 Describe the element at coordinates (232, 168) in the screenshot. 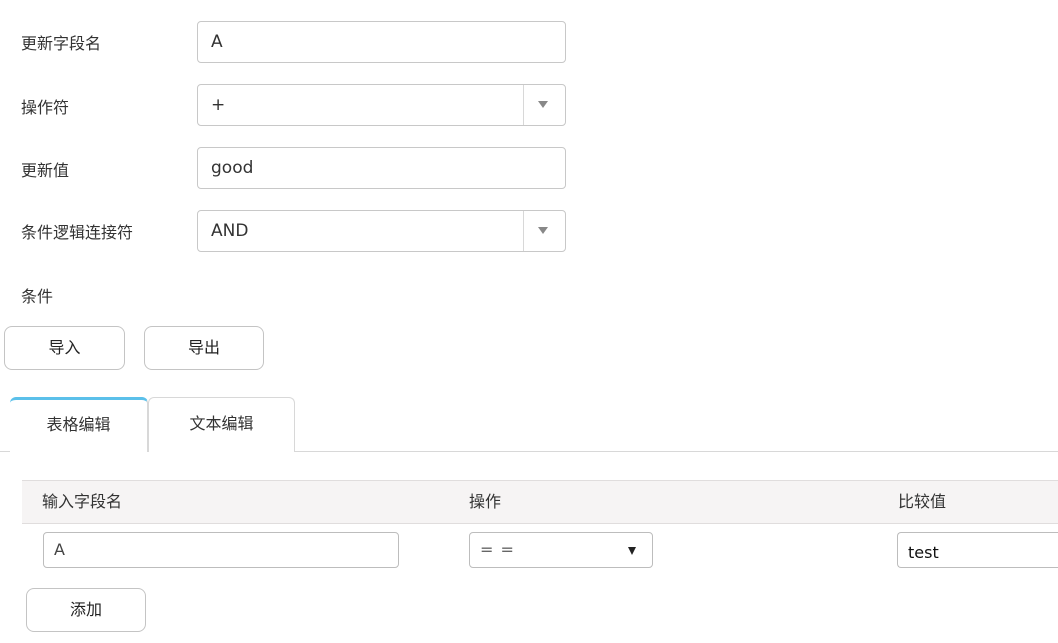

I see `update-value-text: good` at that location.